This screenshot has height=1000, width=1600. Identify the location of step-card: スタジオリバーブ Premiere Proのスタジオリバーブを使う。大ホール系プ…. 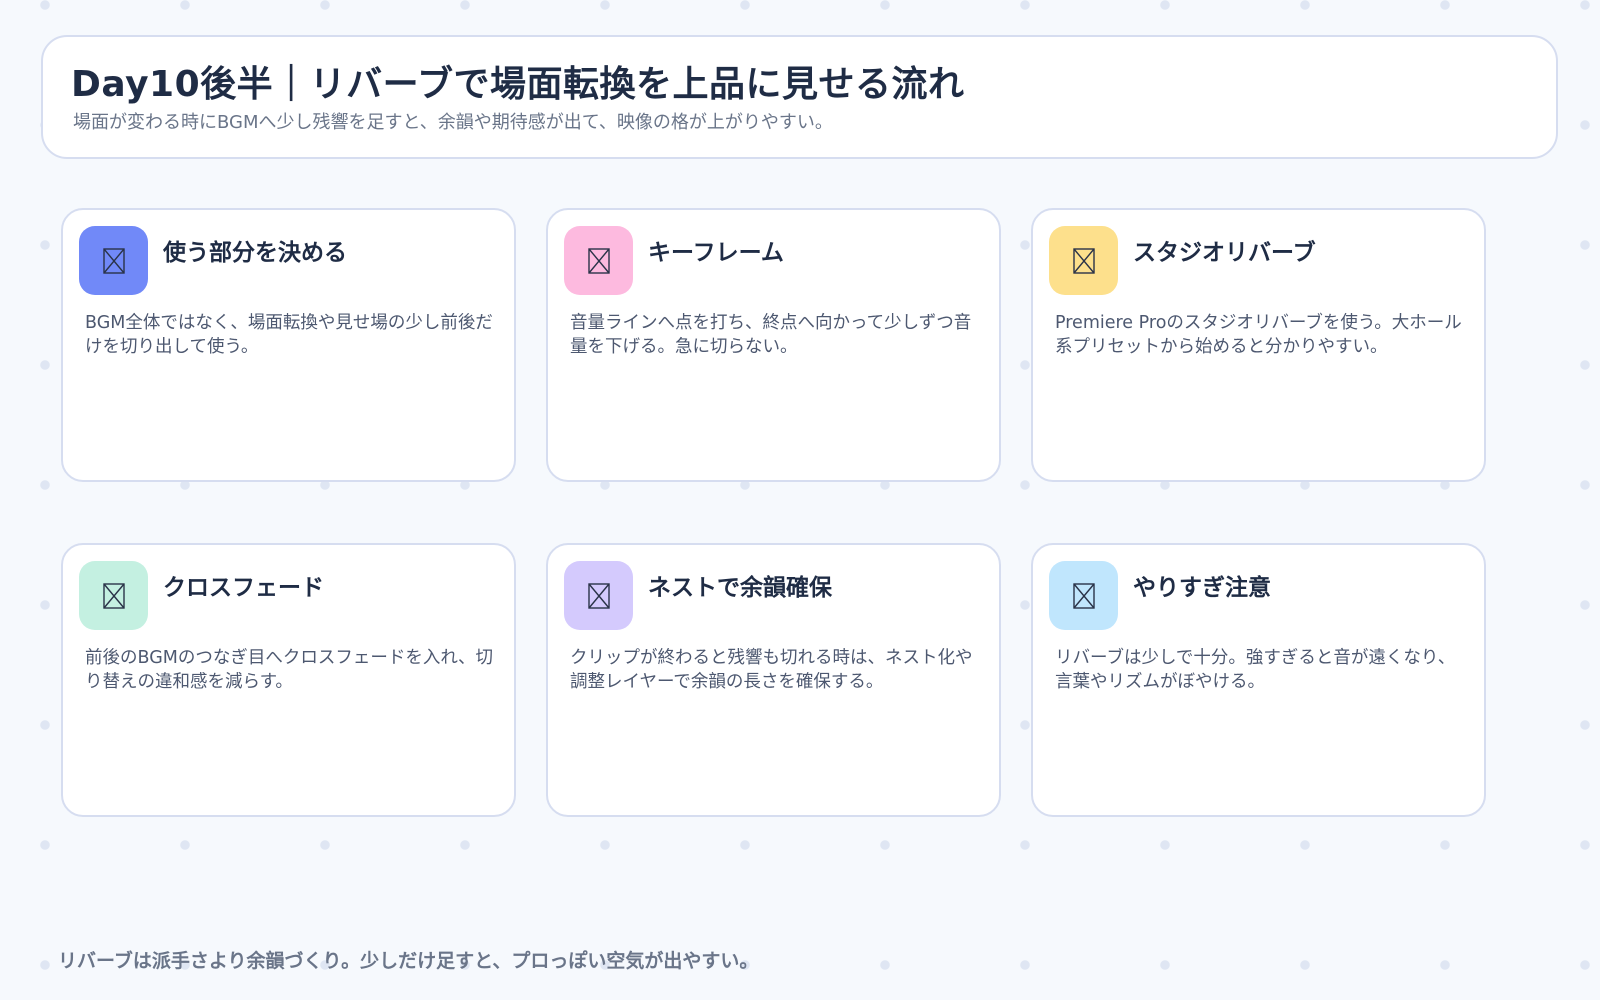
(1258, 345).